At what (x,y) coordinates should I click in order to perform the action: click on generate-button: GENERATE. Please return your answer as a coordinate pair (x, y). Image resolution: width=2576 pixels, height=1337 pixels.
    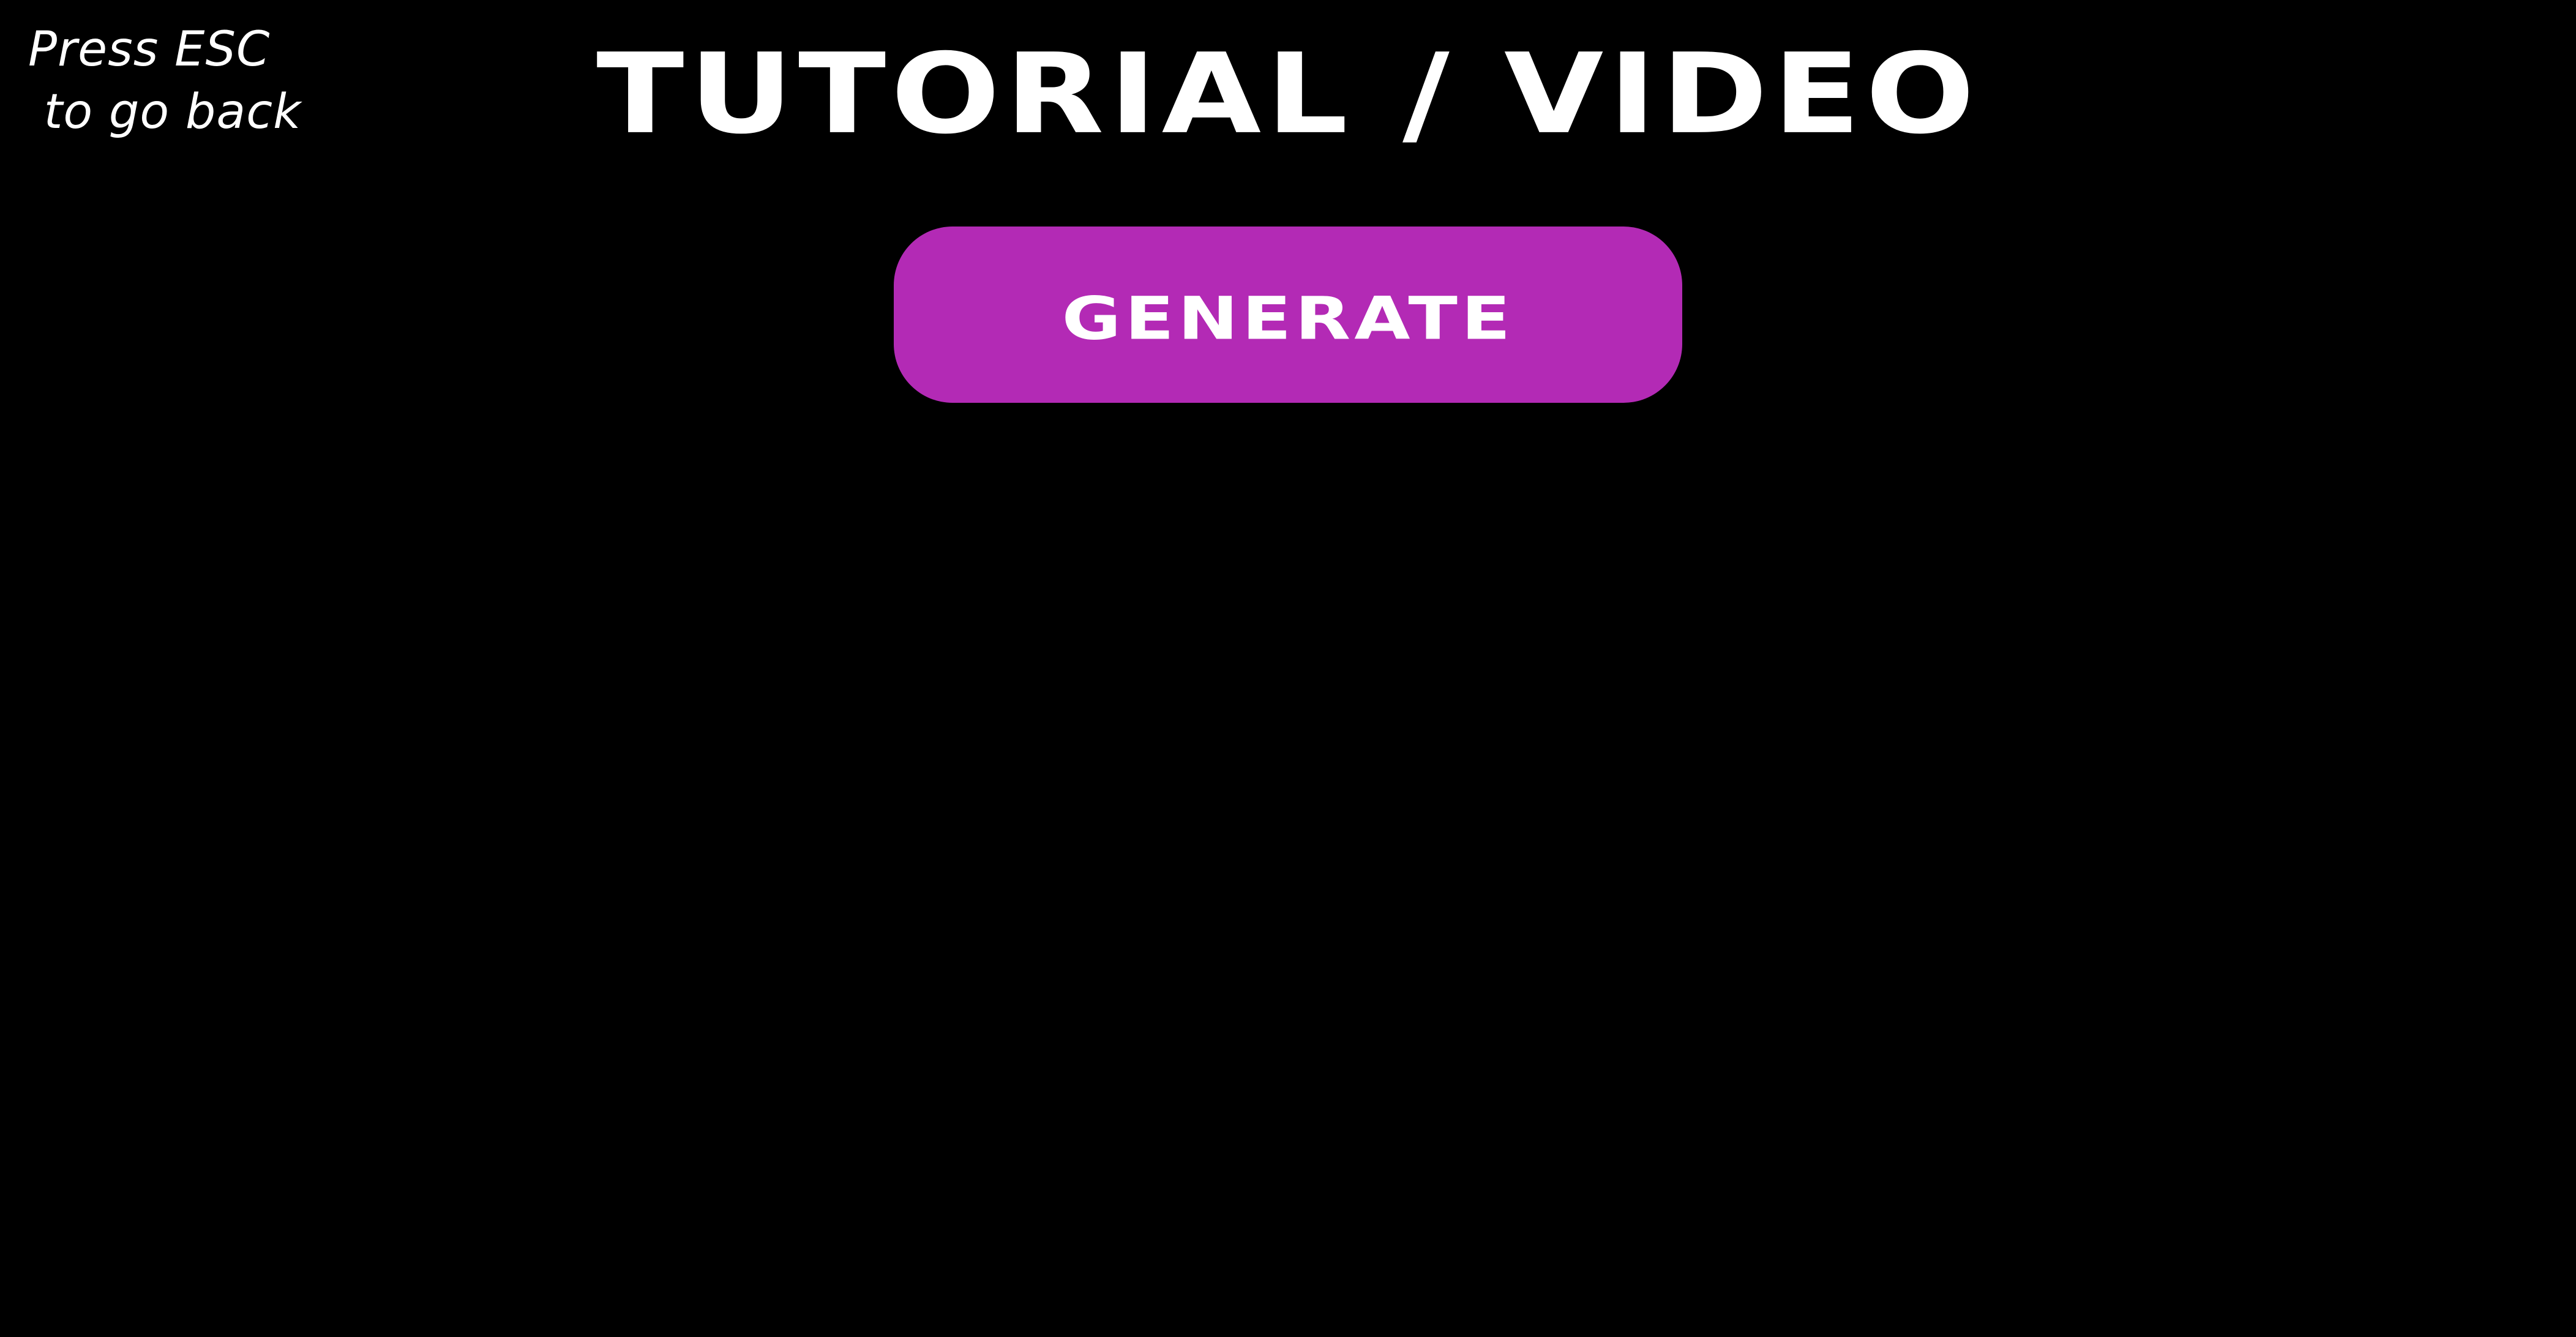
    Looking at the image, I should click on (1288, 315).